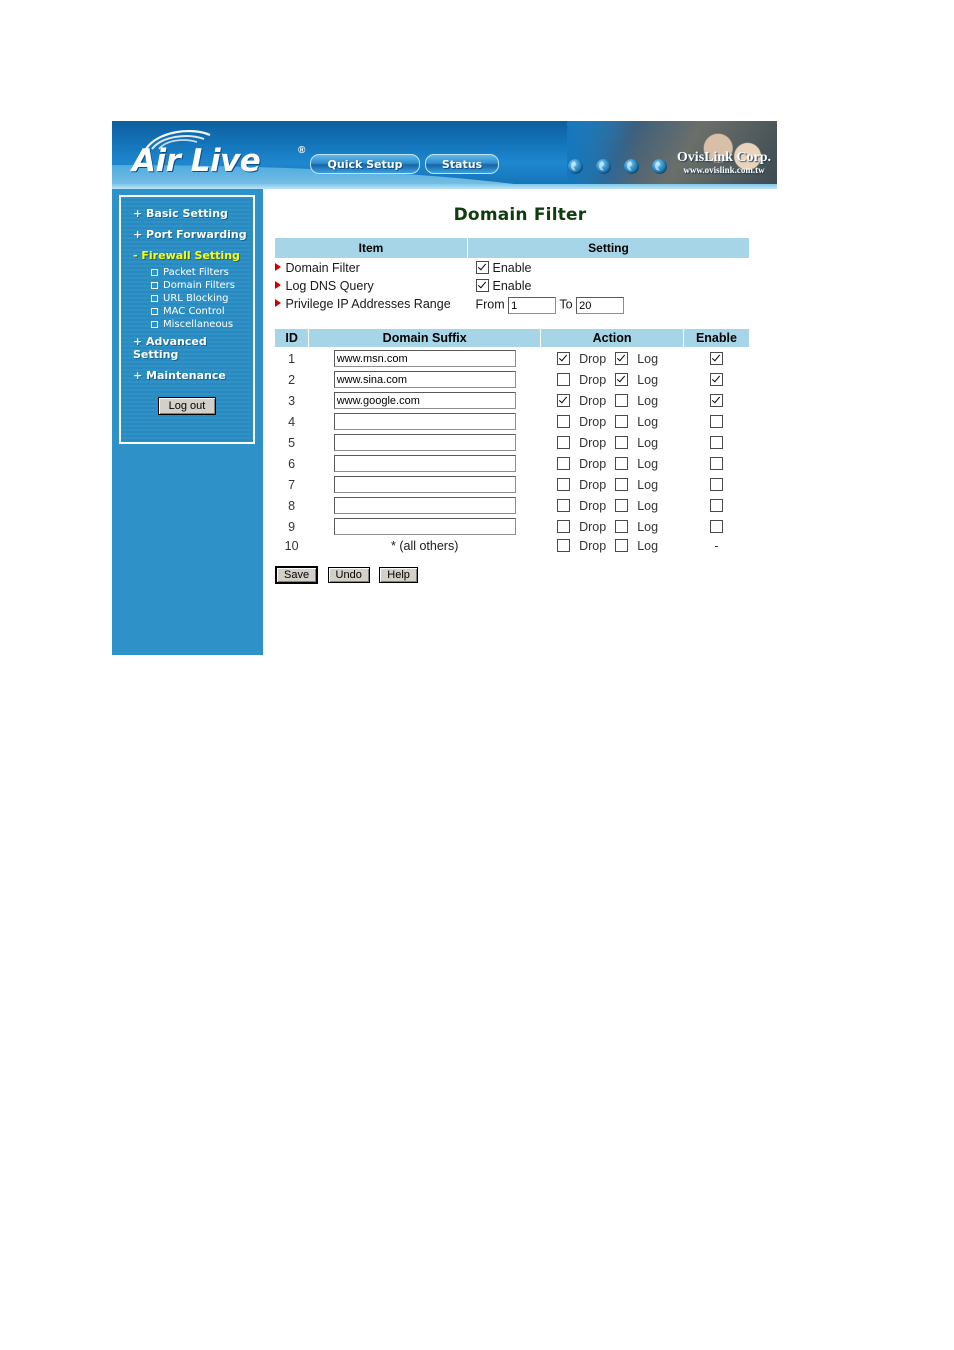  Describe the element at coordinates (187, 298) in the screenshot. I see `sidebar-item-url-blocking: URL Blocking` at that location.